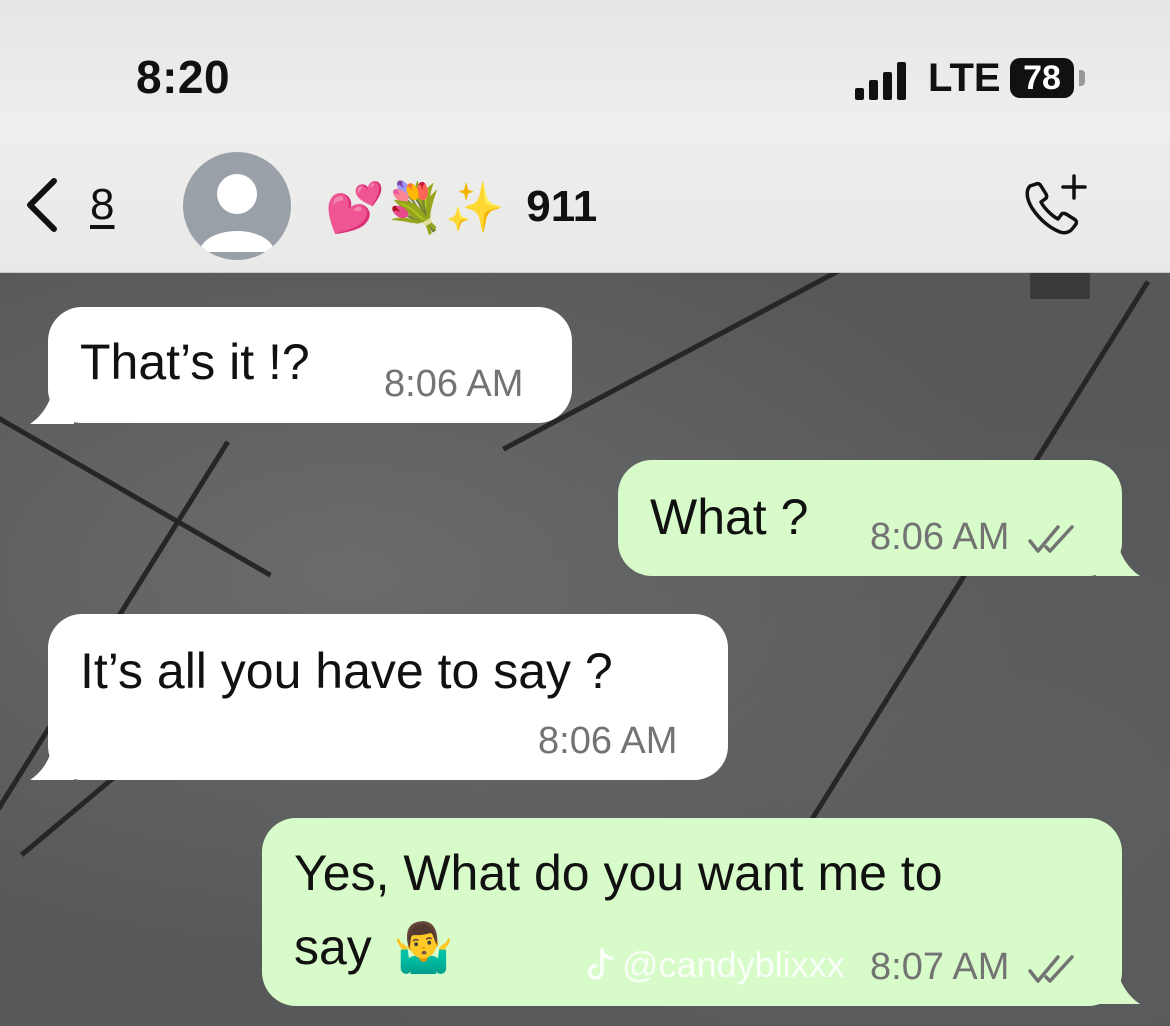  I want to click on message-bubble-incoming: It’s all you have to say ? 8:06 AM, so click(388, 697).